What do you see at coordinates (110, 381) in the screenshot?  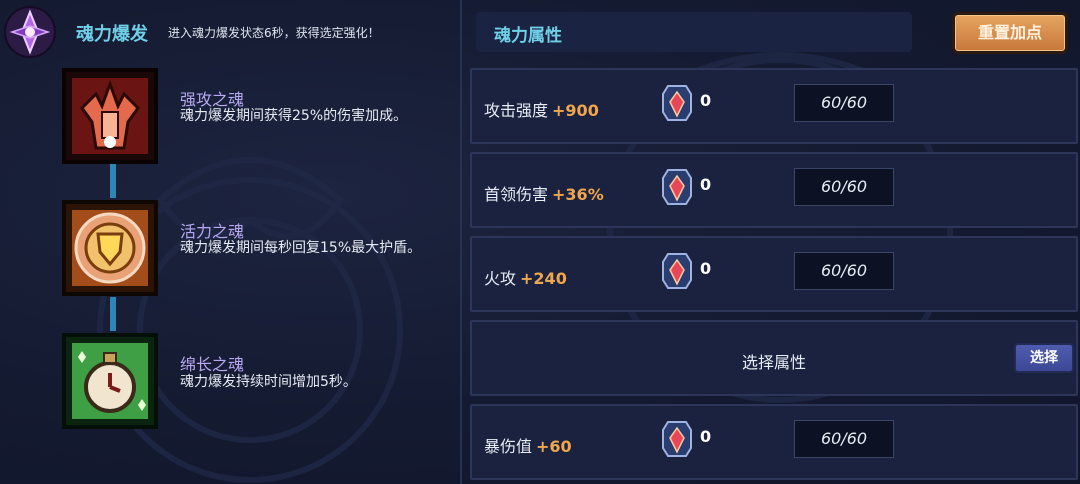 I see `green-stopwatch-icon` at bounding box center [110, 381].